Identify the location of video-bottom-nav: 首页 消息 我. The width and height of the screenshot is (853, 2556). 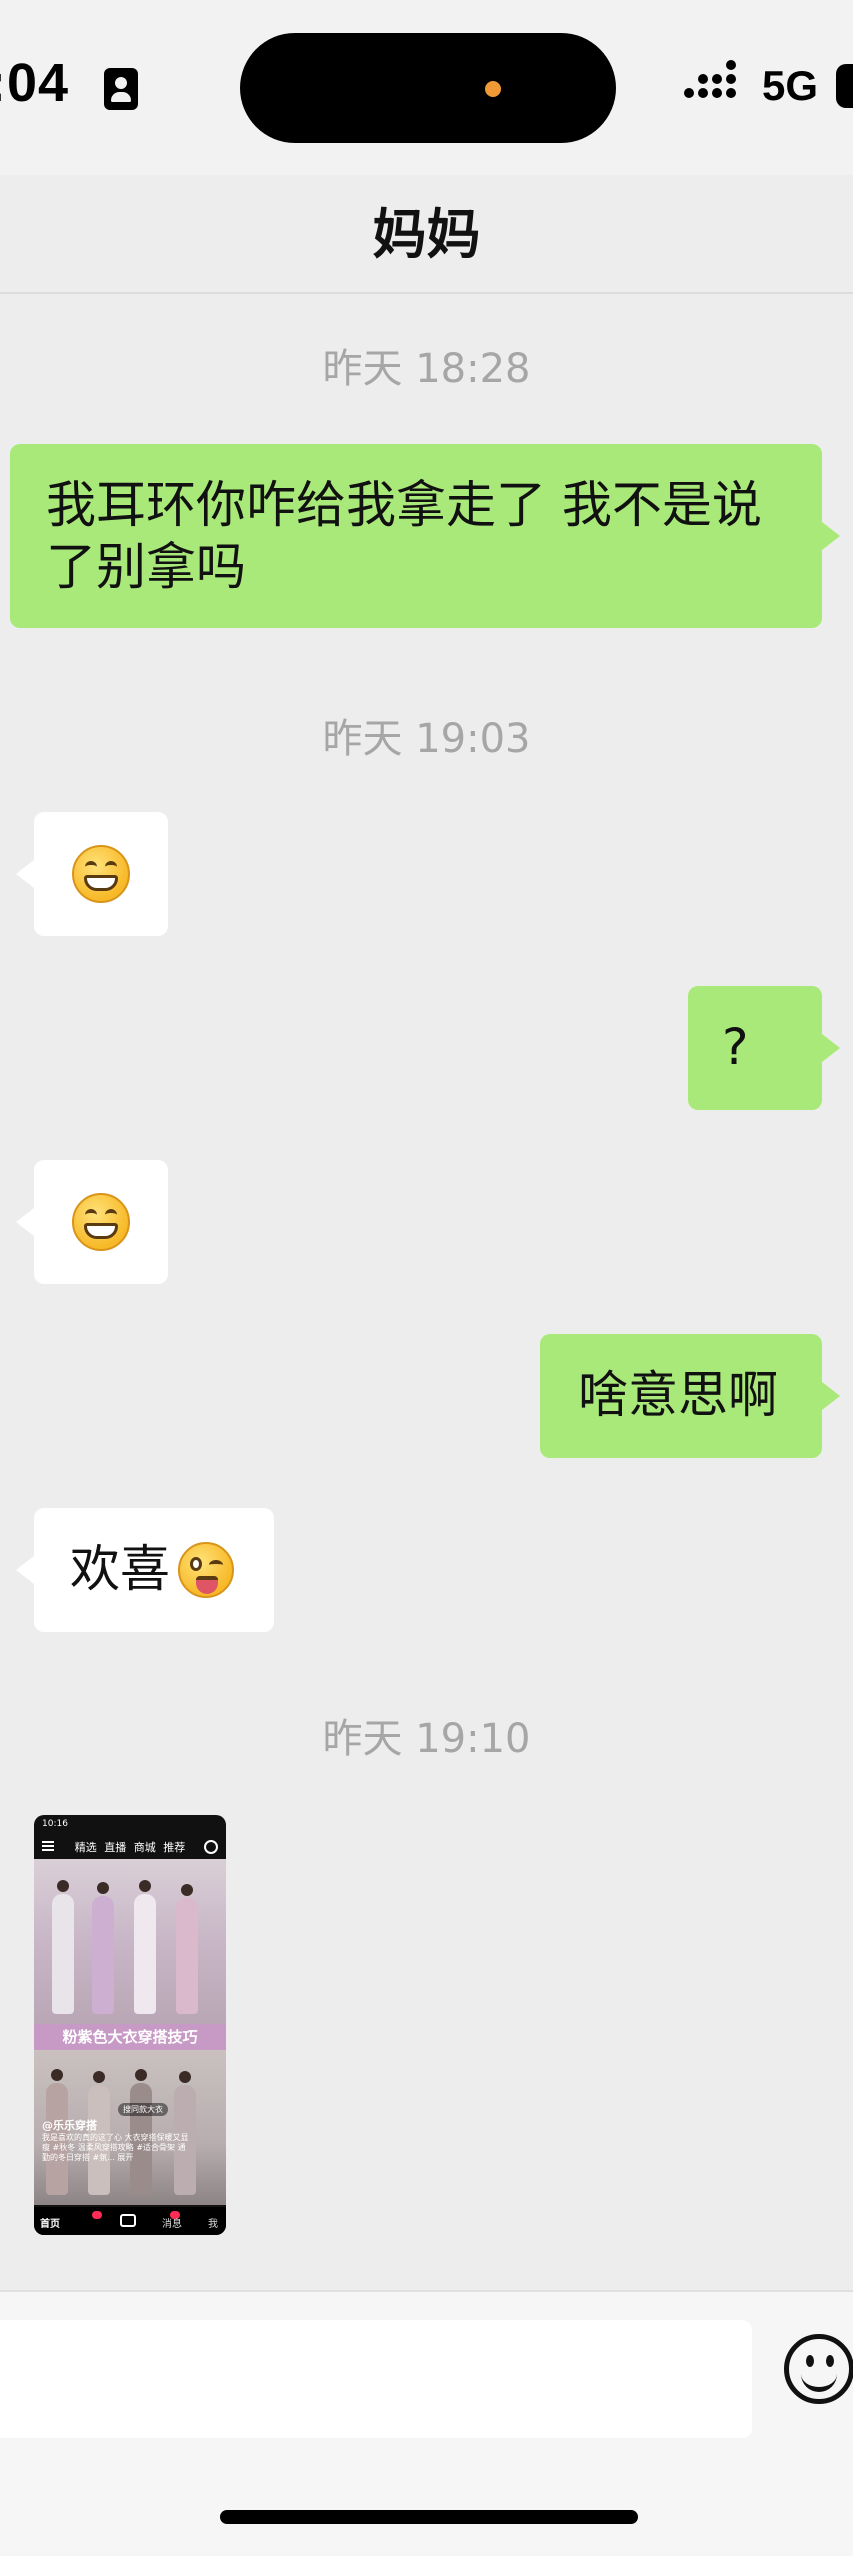
(130, 2221).